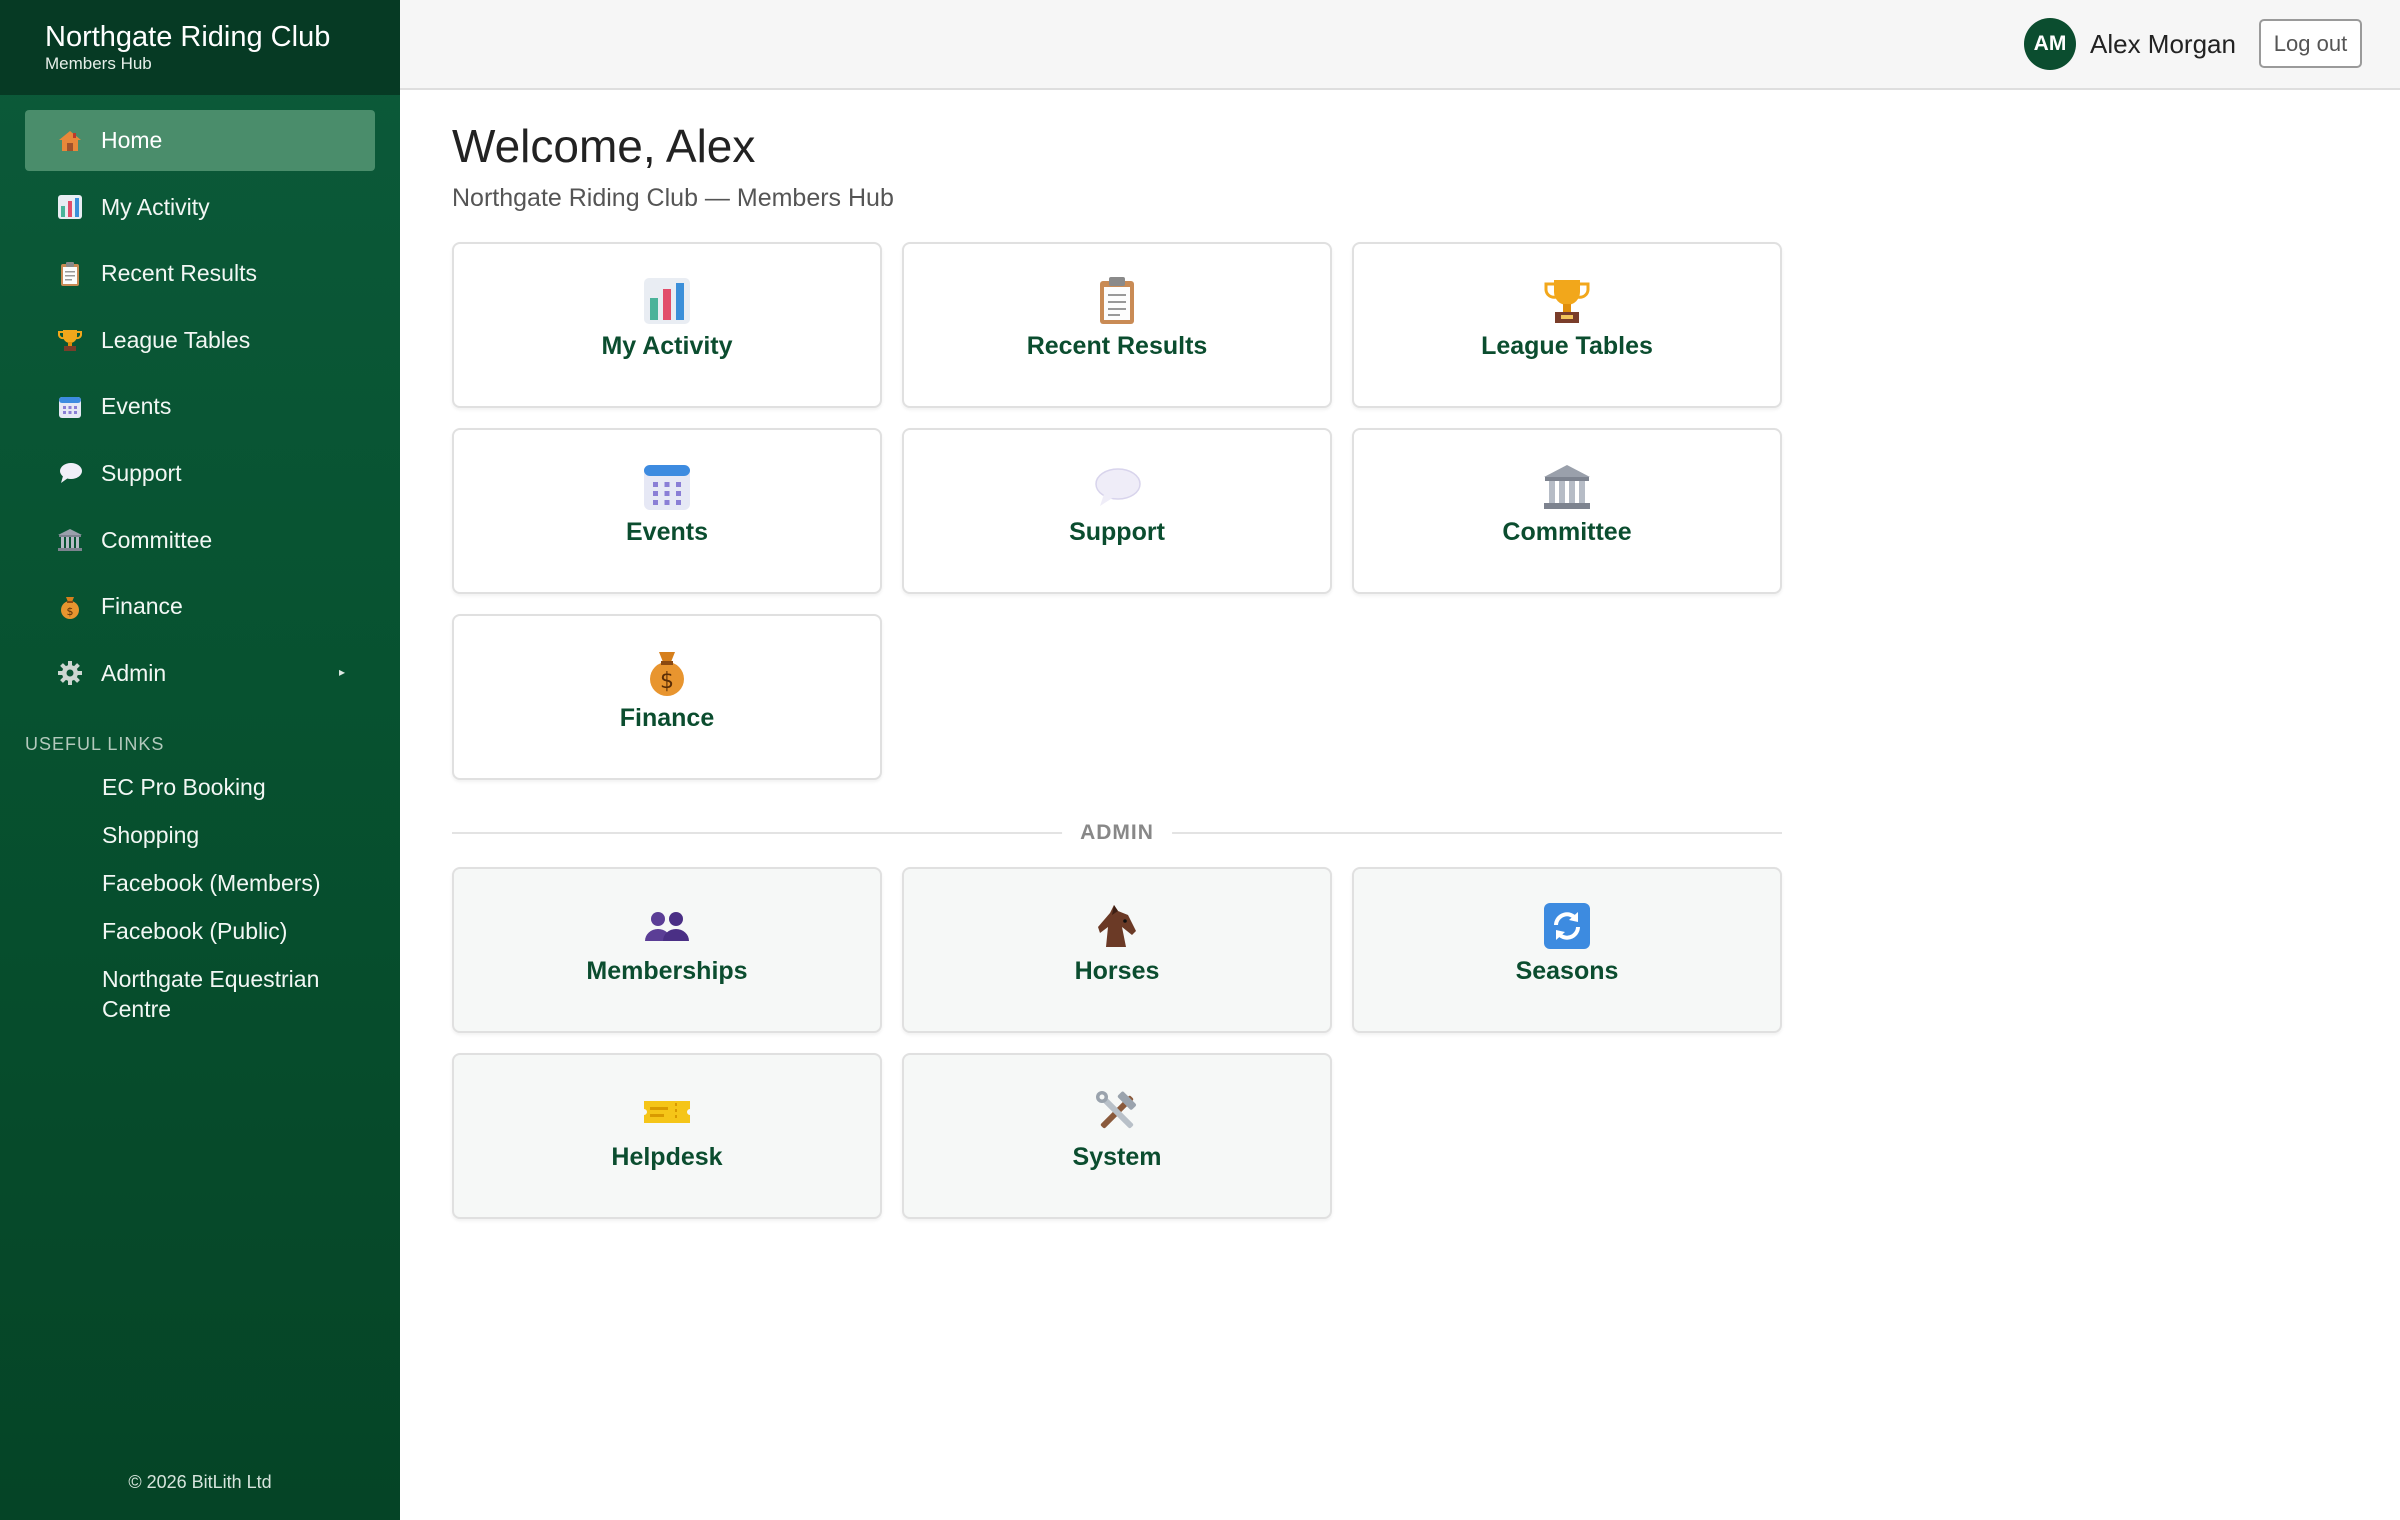  What do you see at coordinates (1117, 346) in the screenshot?
I see `tile-label: Recent Results` at bounding box center [1117, 346].